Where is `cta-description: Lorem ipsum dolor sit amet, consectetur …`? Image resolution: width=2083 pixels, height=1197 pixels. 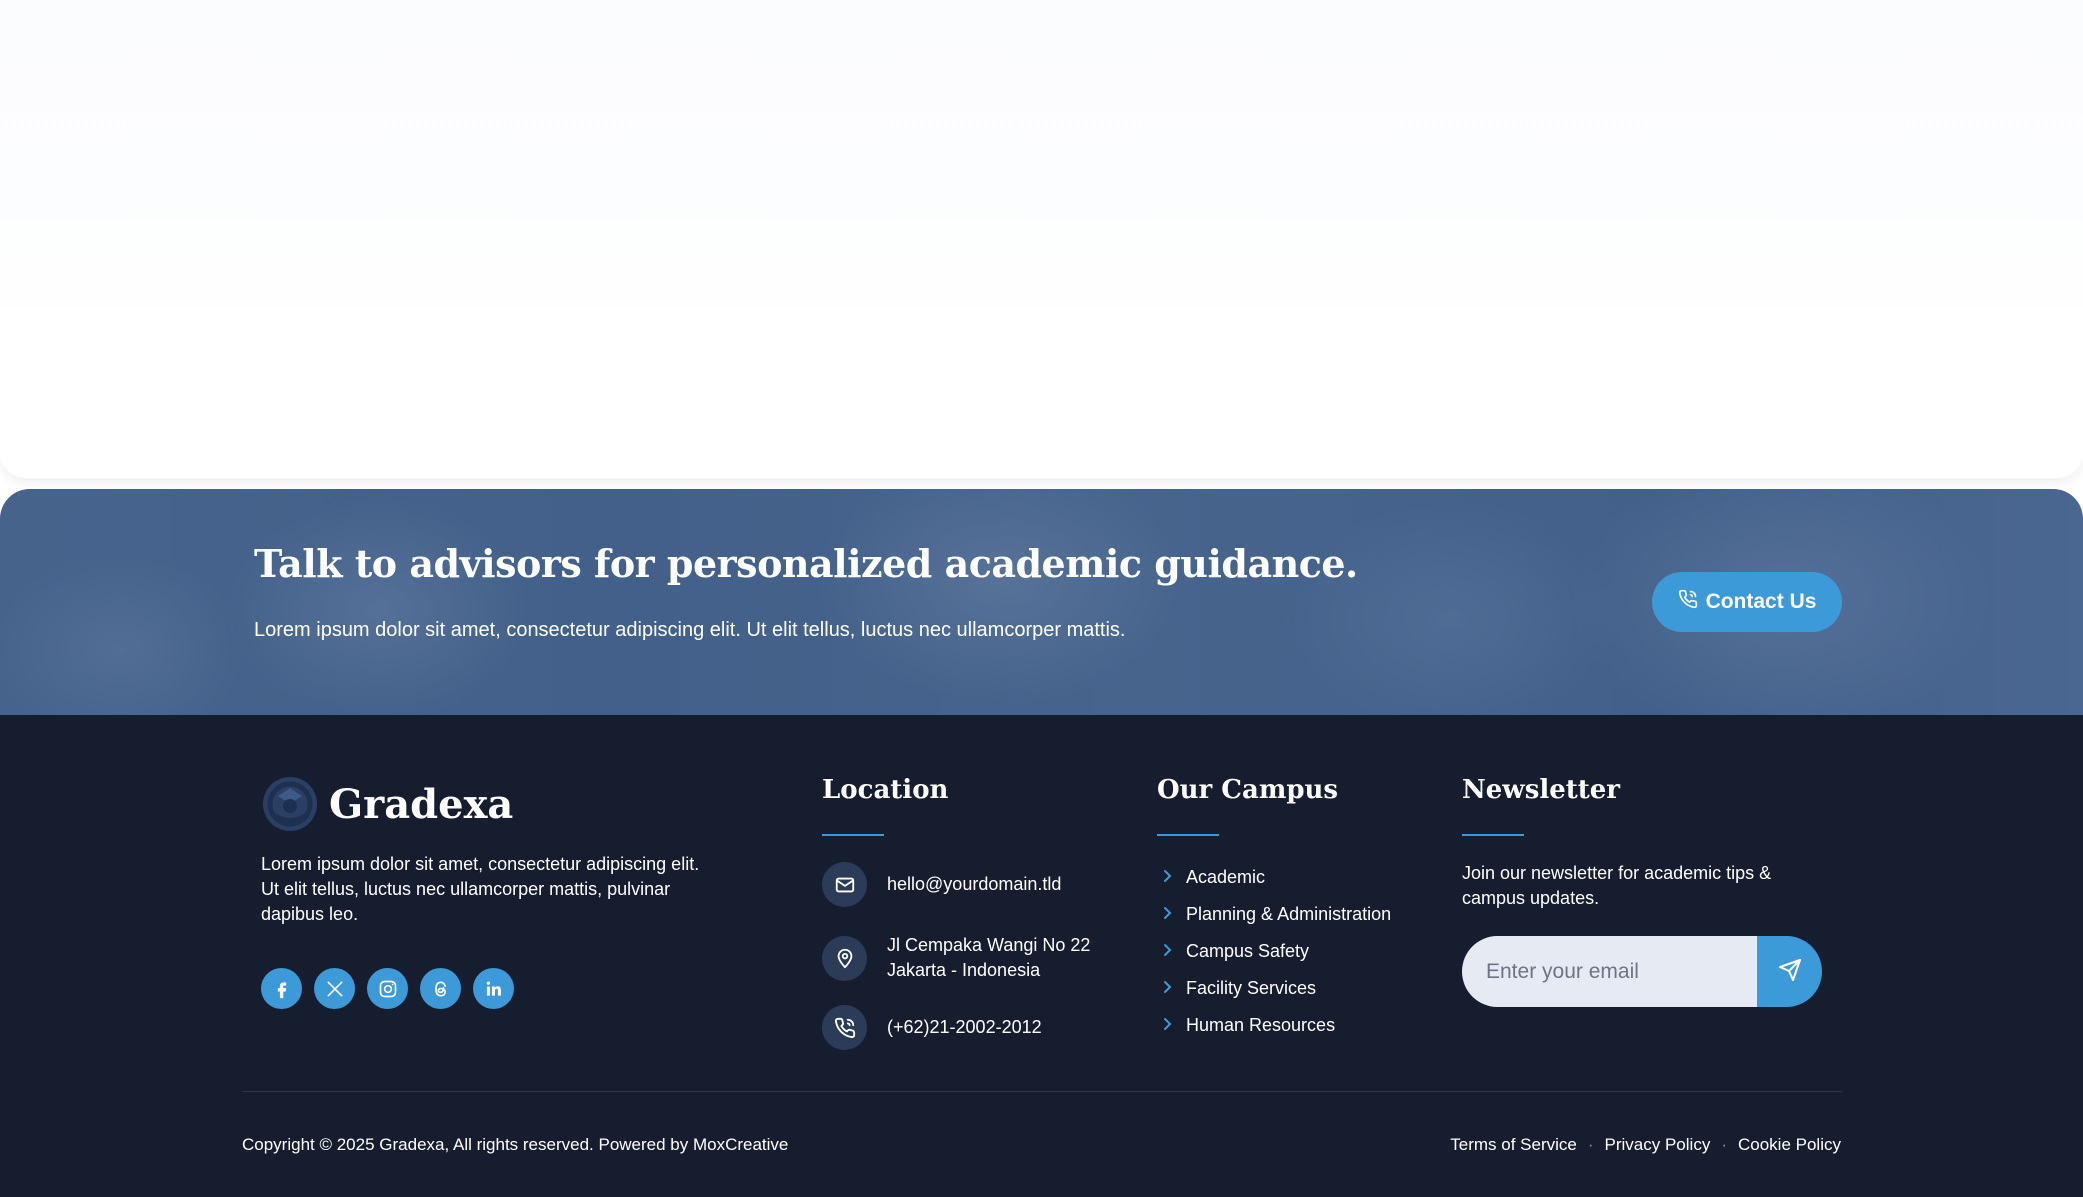 cta-description: Lorem ipsum dolor sit amet, consectetur … is located at coordinates (690, 630).